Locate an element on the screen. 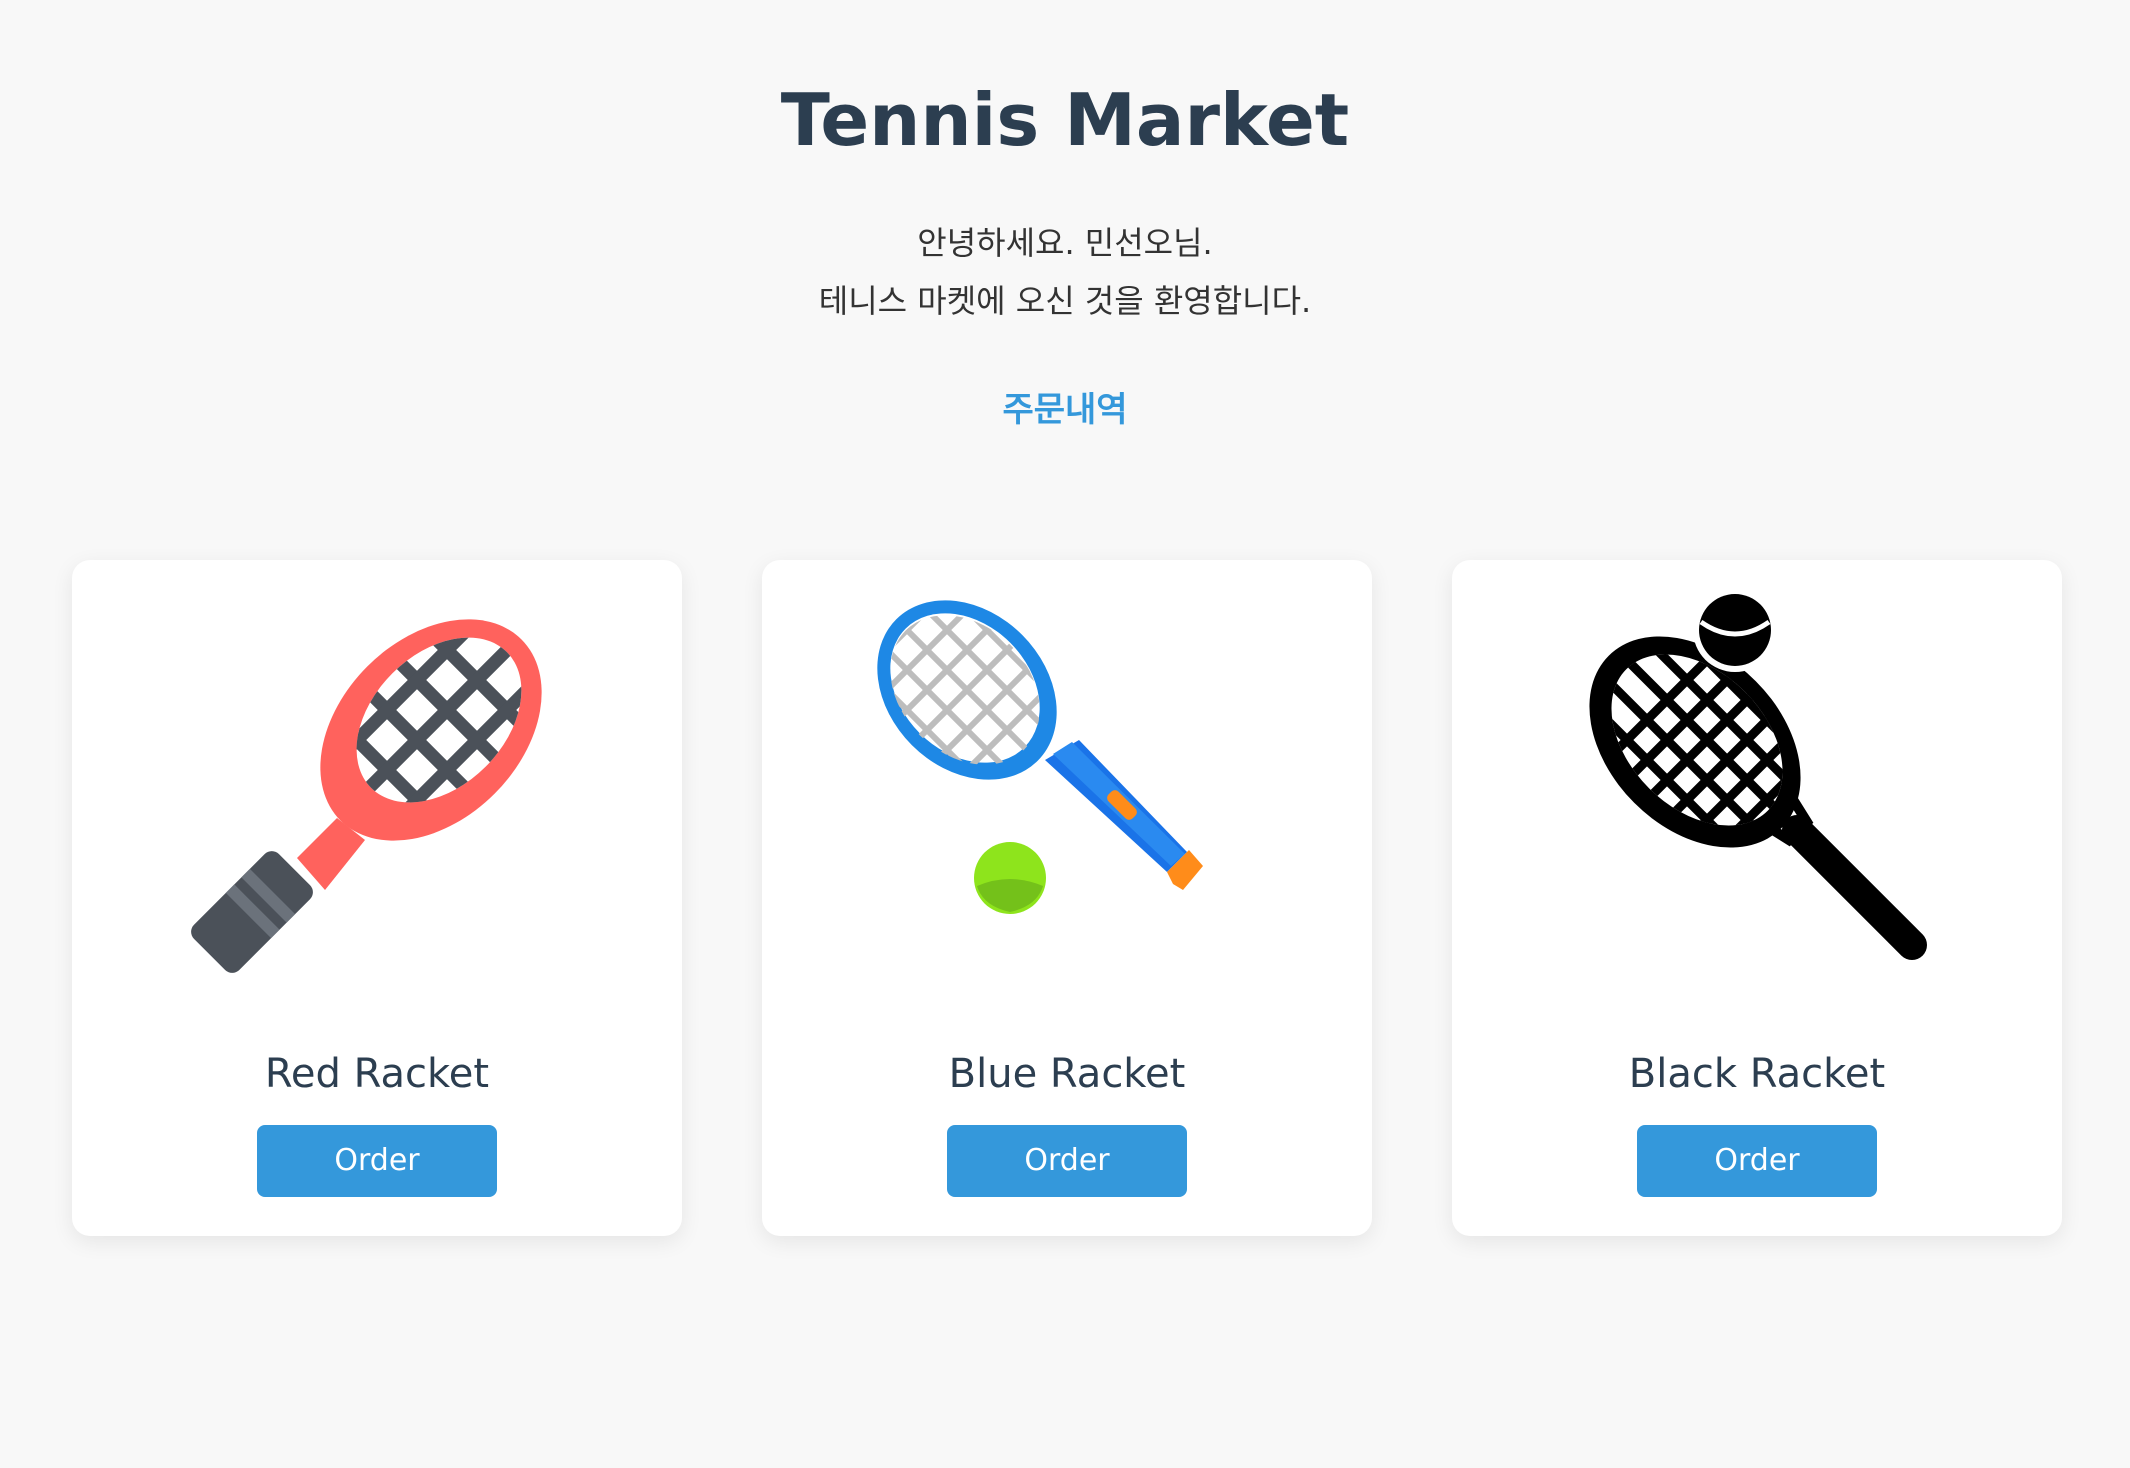 The image size is (2130, 1468). greeting-line-2: 테니스 마켓에 오신 것을 환영합니다. is located at coordinates (1065, 301).